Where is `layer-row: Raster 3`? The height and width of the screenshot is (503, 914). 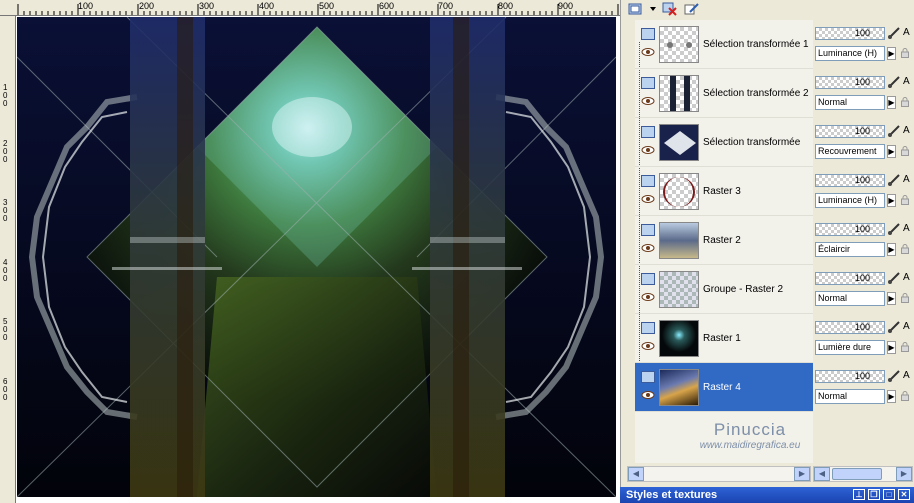 layer-row: Raster 3 is located at coordinates (725, 191).